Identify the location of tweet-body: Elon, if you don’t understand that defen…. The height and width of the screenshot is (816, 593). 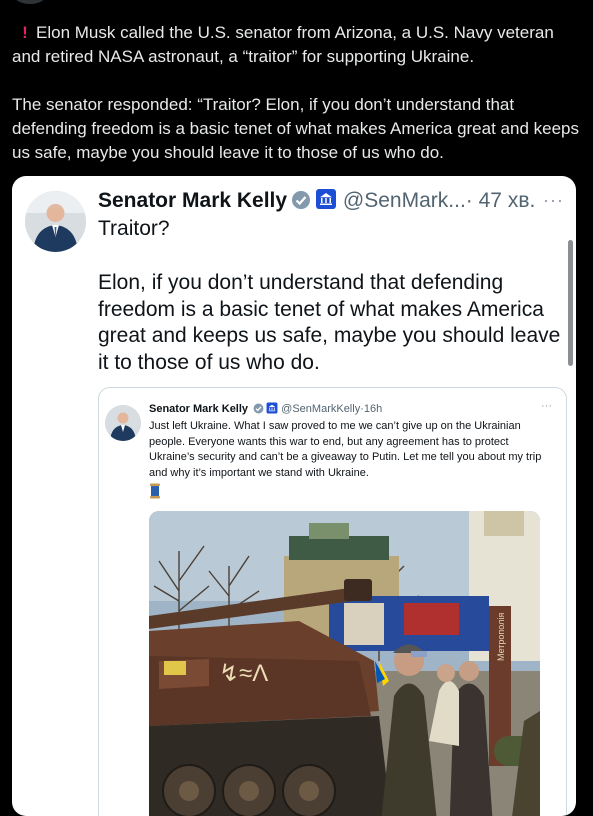
(329, 322).